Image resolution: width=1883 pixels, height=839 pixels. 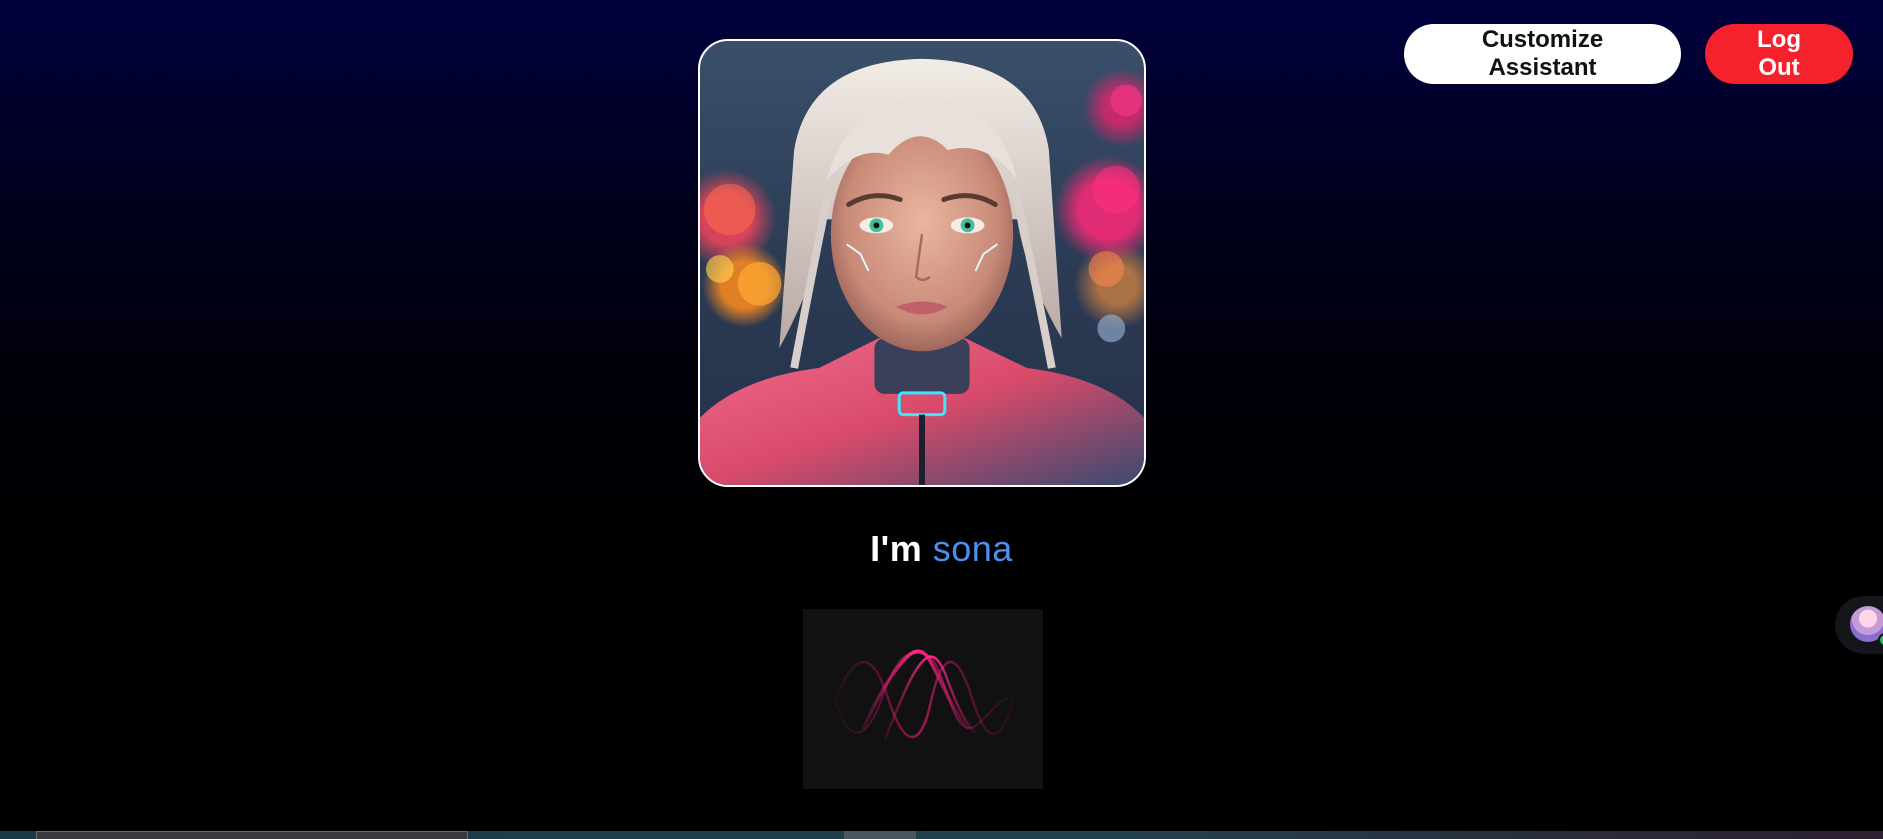 What do you see at coordinates (252, 835) in the screenshot?
I see `taskbar-window-preview` at bounding box center [252, 835].